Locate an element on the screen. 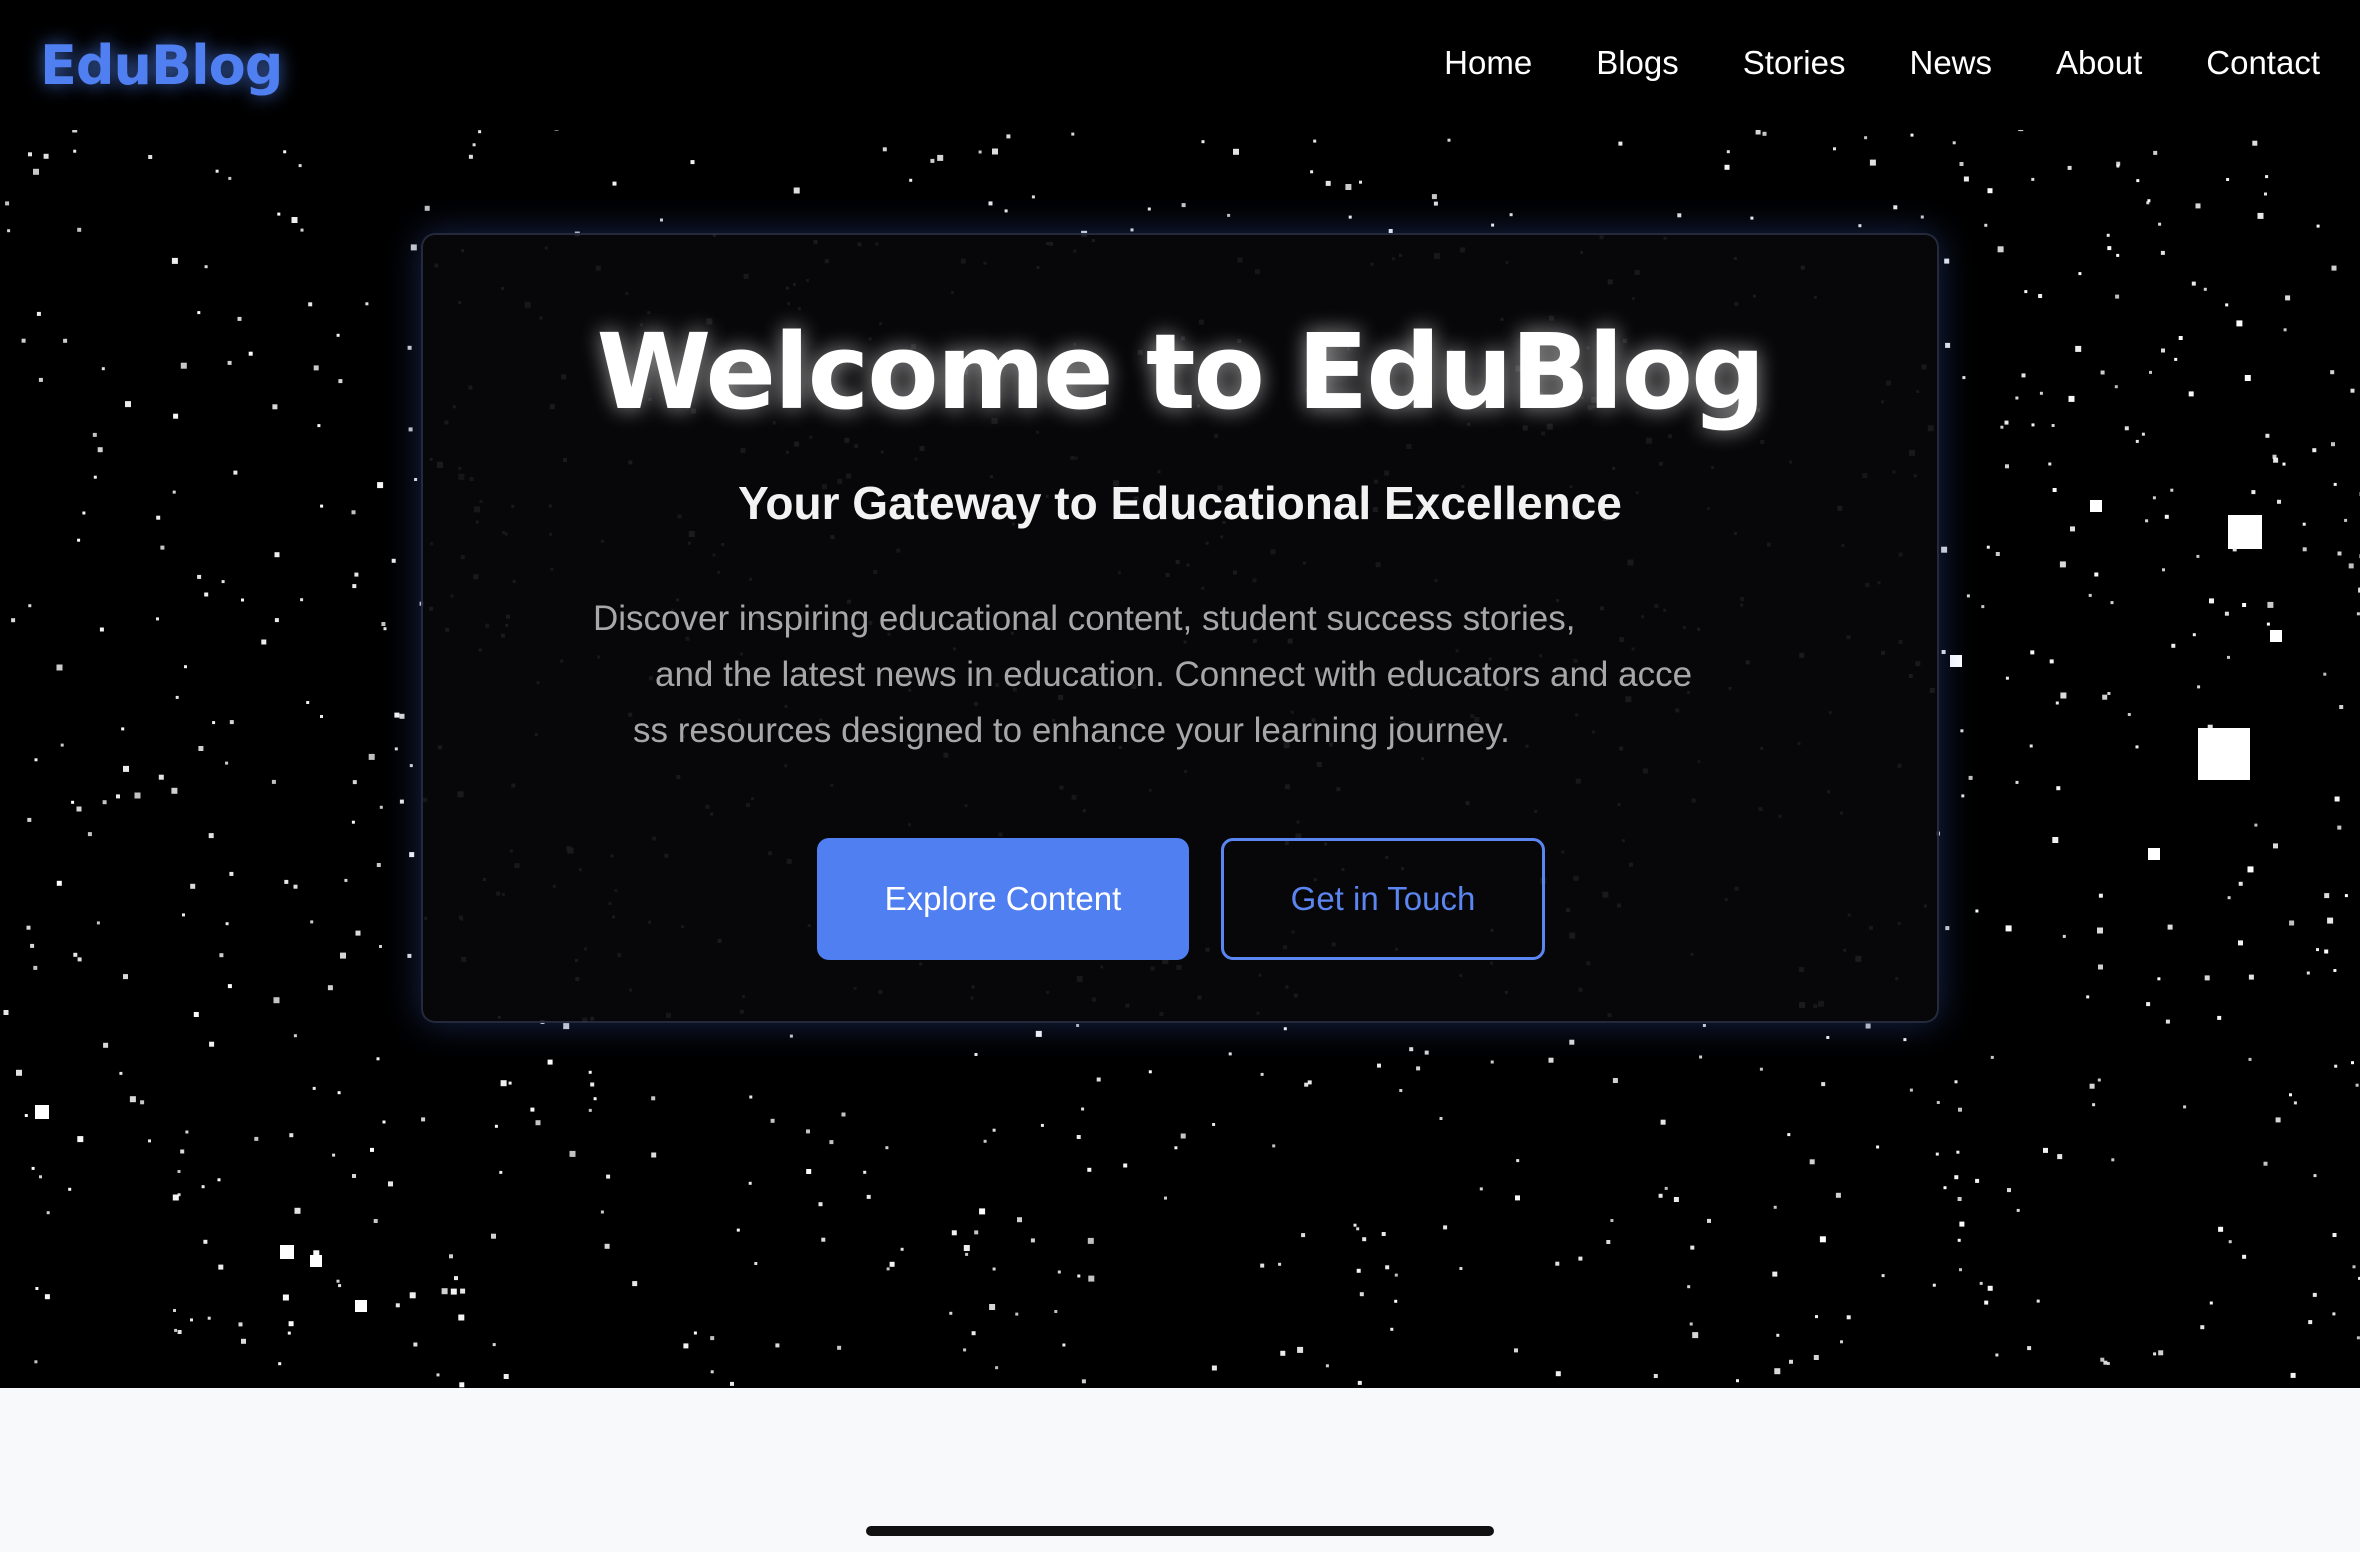  nav-link-blogs: Blogs is located at coordinates (1637, 63).